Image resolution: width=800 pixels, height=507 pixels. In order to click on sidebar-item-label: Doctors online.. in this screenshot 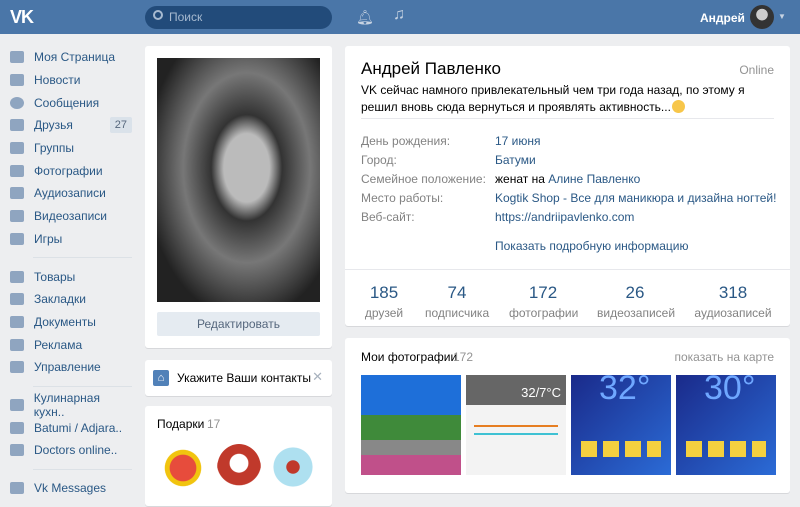, I will do `click(76, 450)`.